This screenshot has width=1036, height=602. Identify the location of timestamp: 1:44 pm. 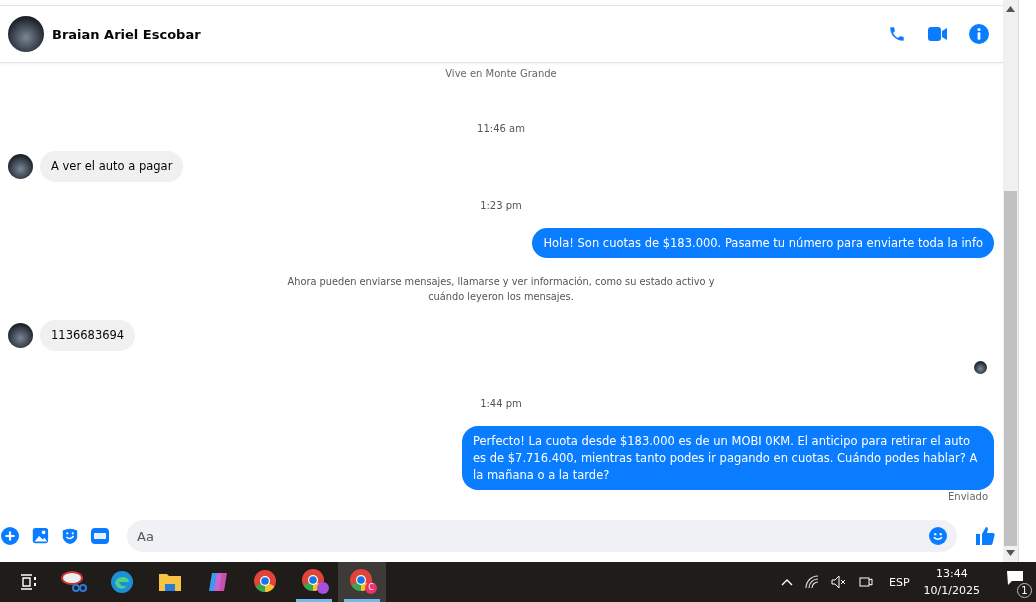
(501, 403).